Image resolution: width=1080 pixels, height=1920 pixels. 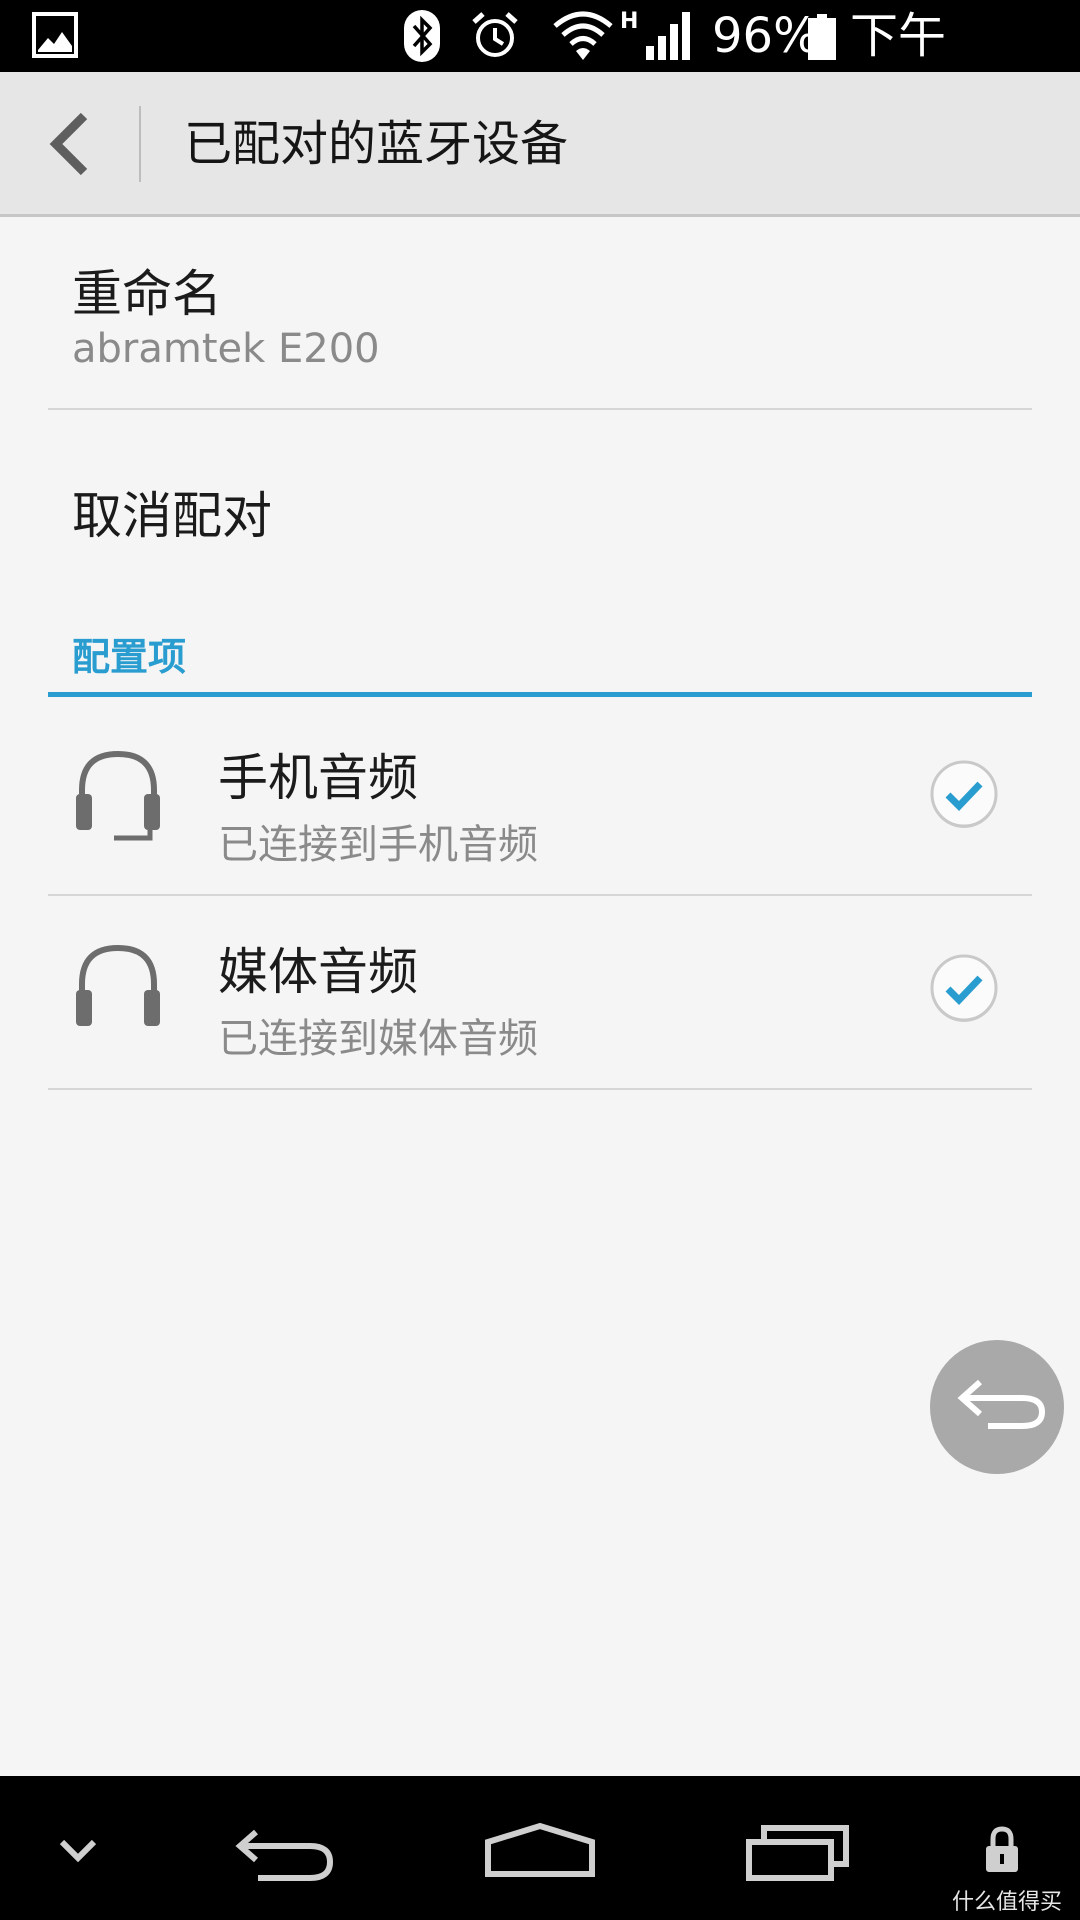 I want to click on profile-status: 已连接到手机音频, so click(x=378, y=845).